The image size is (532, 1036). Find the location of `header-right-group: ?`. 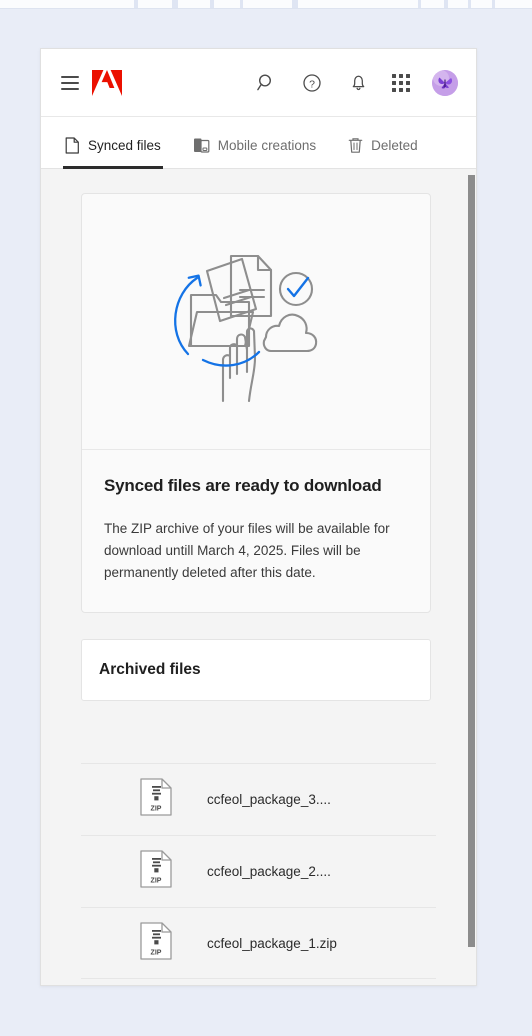

header-right-group: ? is located at coordinates (356, 82).